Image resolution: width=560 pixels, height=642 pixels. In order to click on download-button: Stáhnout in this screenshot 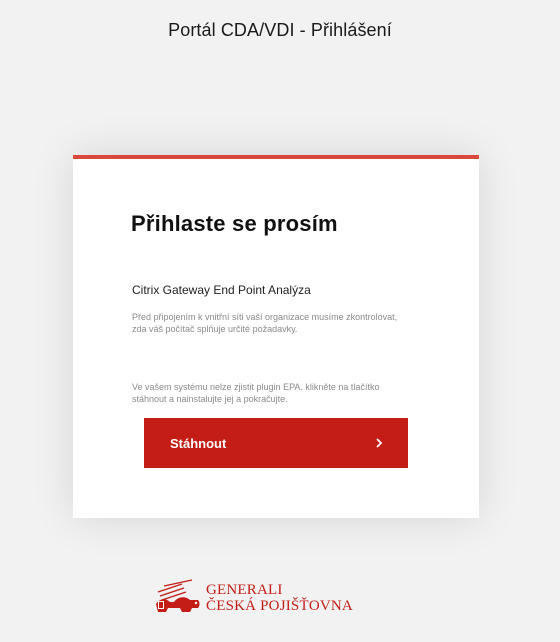, I will do `click(276, 443)`.